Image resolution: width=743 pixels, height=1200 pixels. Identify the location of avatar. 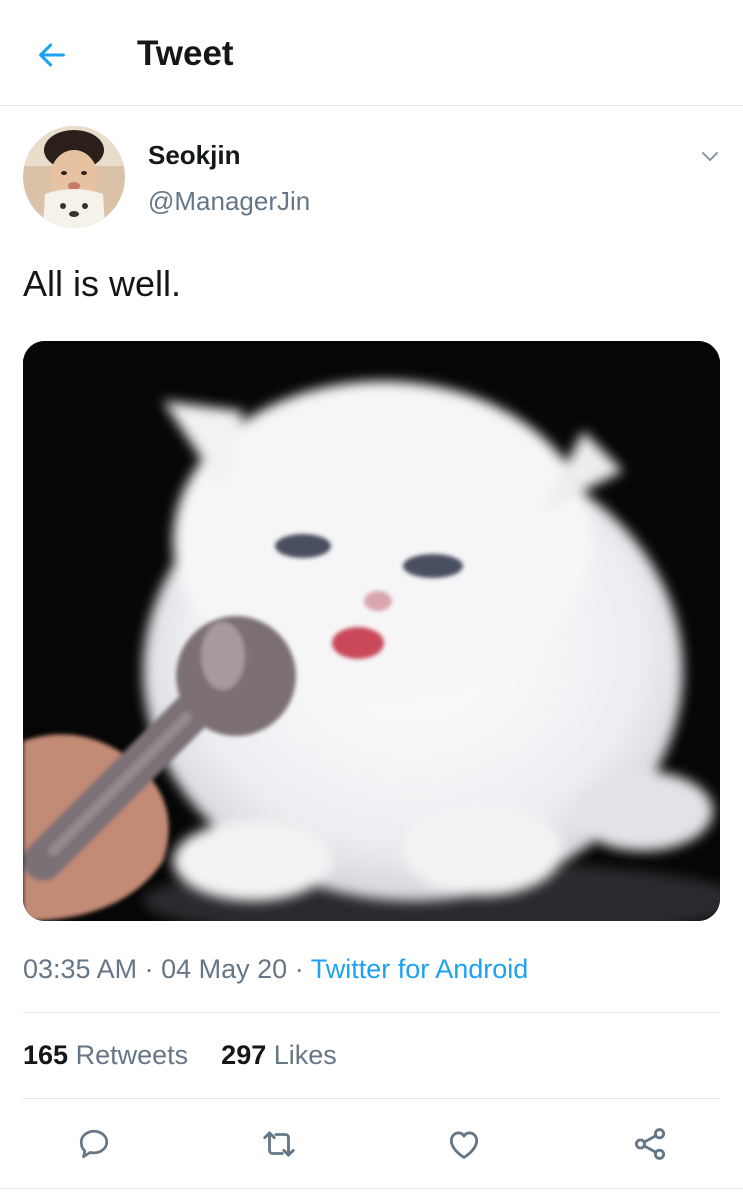
(74, 177).